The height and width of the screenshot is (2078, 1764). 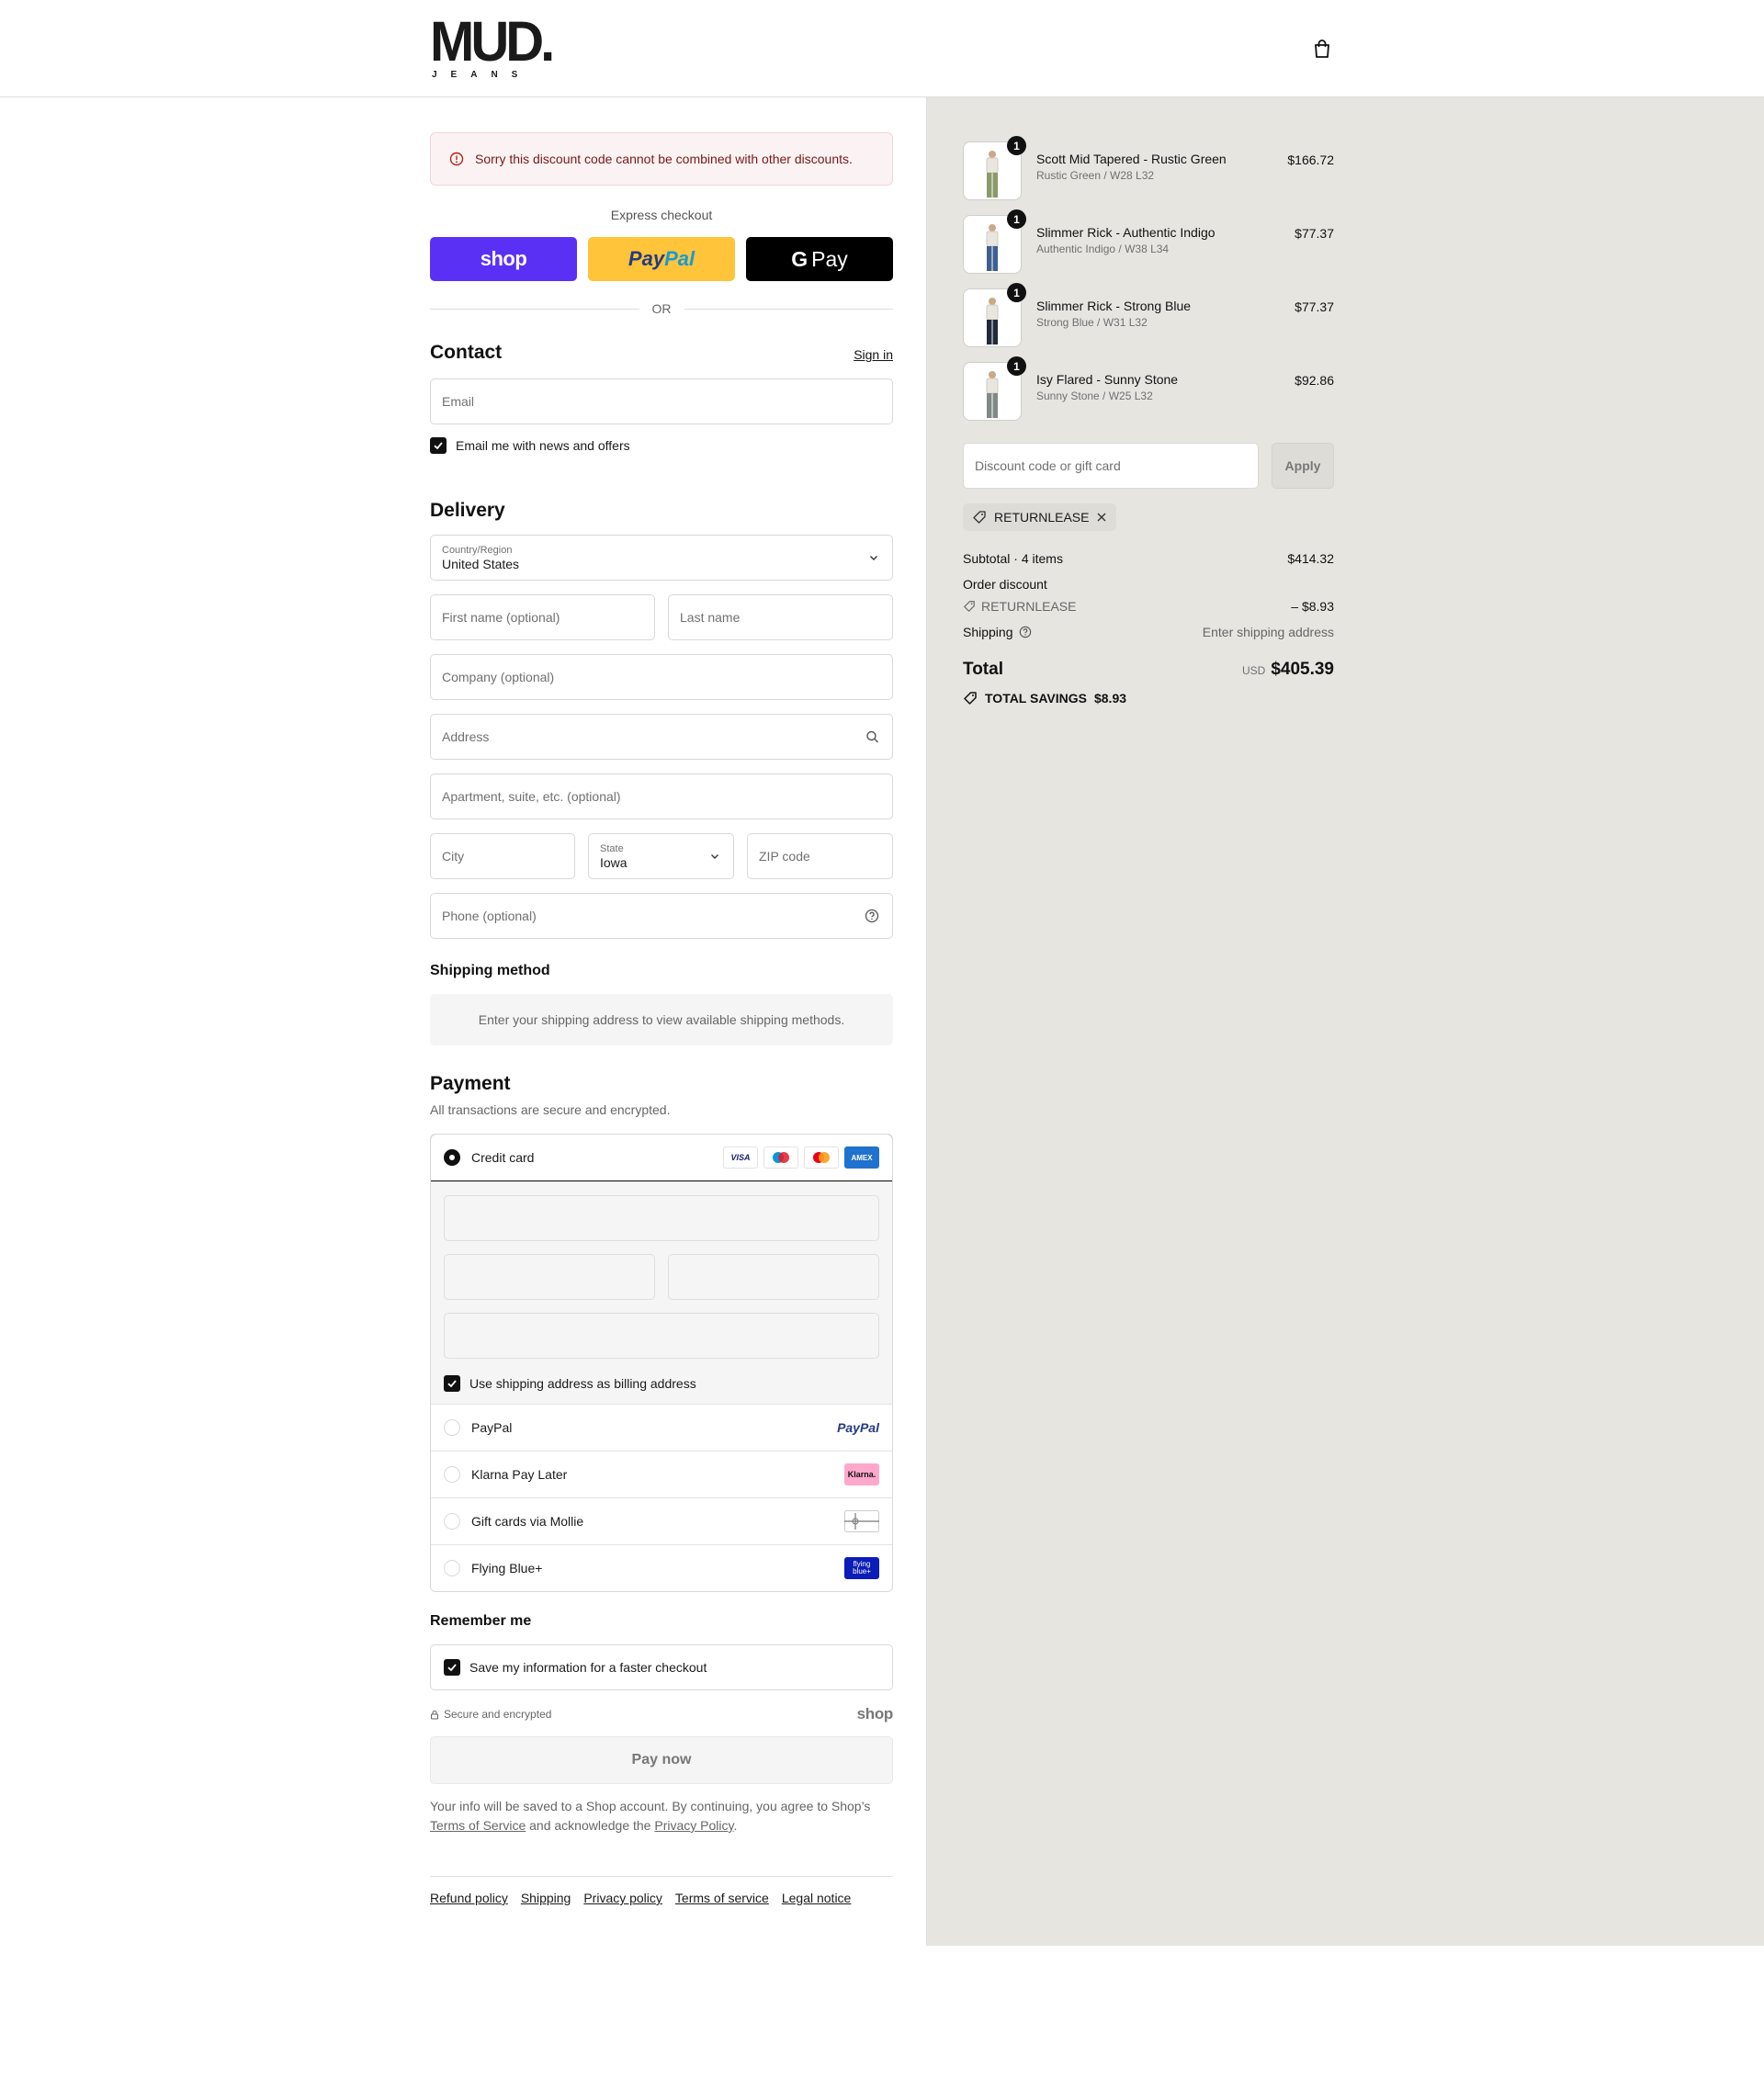 I want to click on page-header: MUD. JEANS, so click(x=882, y=48).